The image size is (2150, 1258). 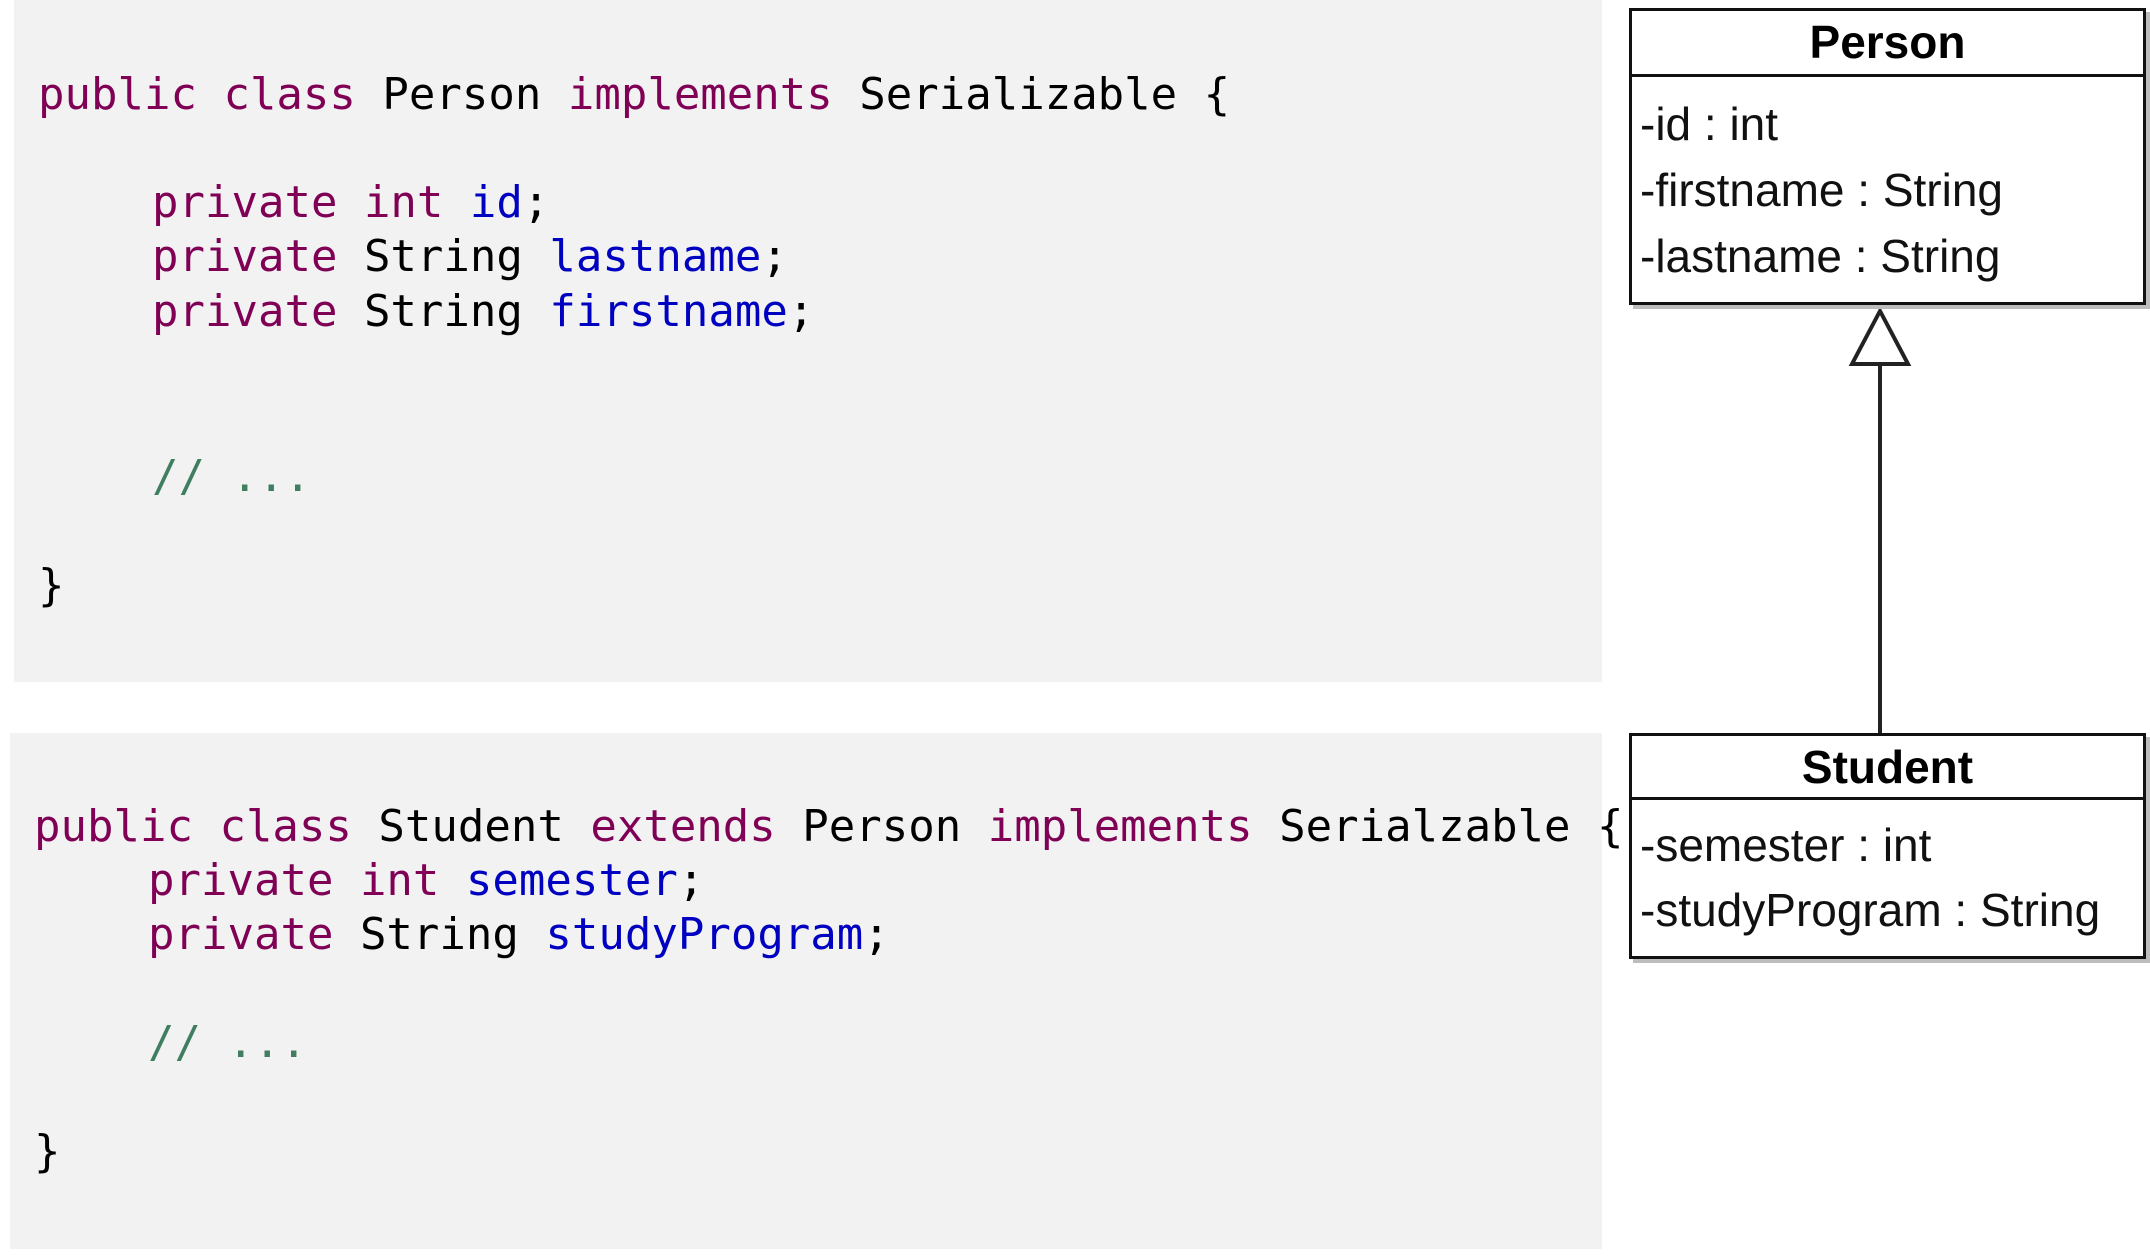 I want to click on uml-class-title: Person, so click(x=1887, y=44).